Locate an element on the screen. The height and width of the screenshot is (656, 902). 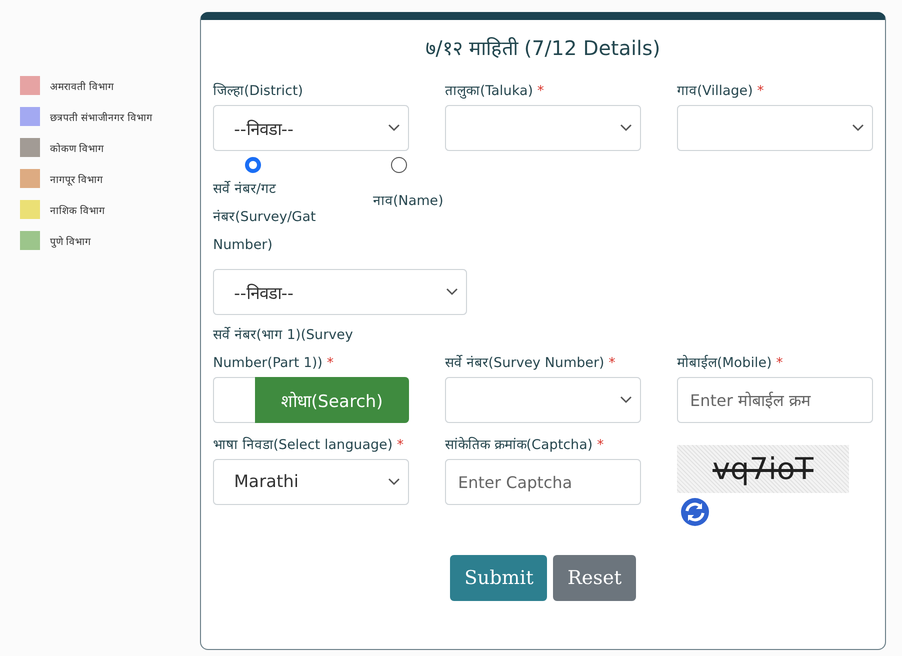
field-label: मोबाईल(Mobile) * is located at coordinates (730, 363).